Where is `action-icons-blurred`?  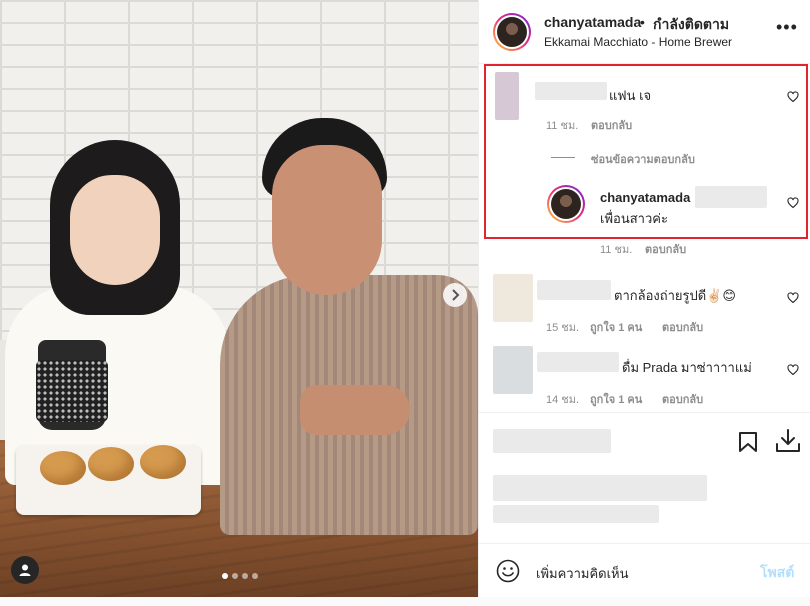
action-icons-blurred is located at coordinates (552, 441).